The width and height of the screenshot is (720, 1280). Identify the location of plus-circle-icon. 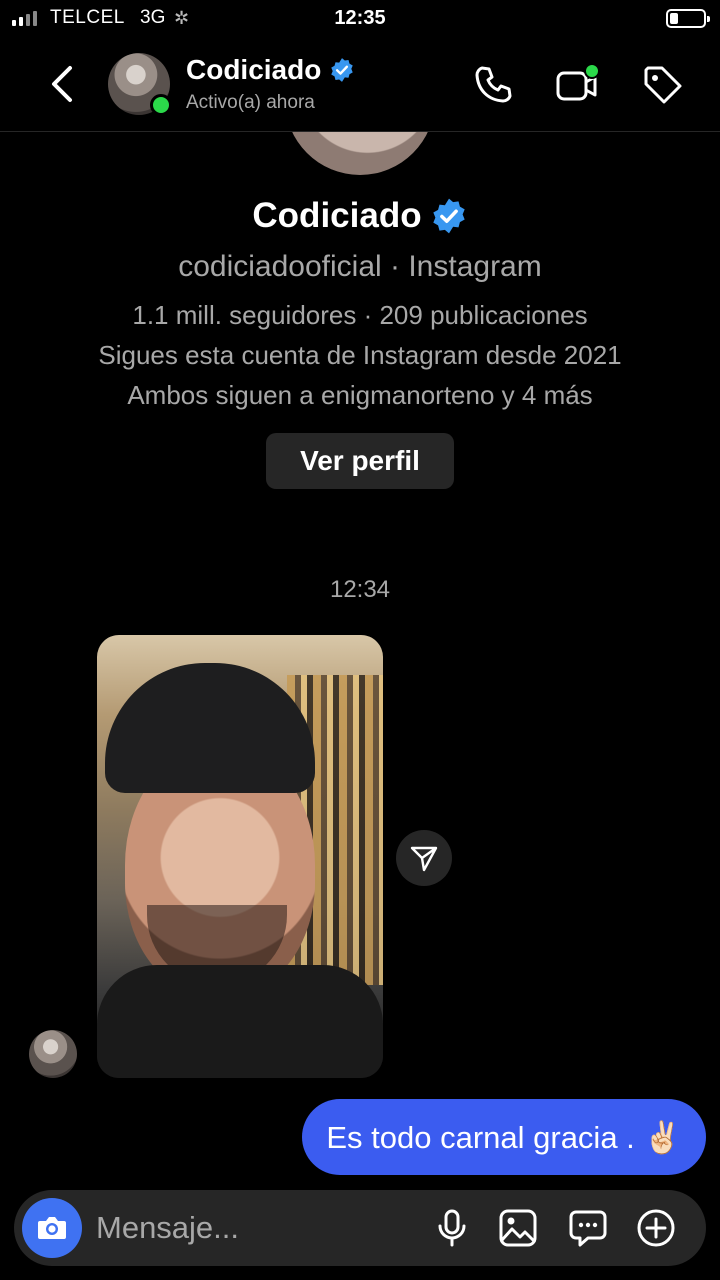
(656, 1228).